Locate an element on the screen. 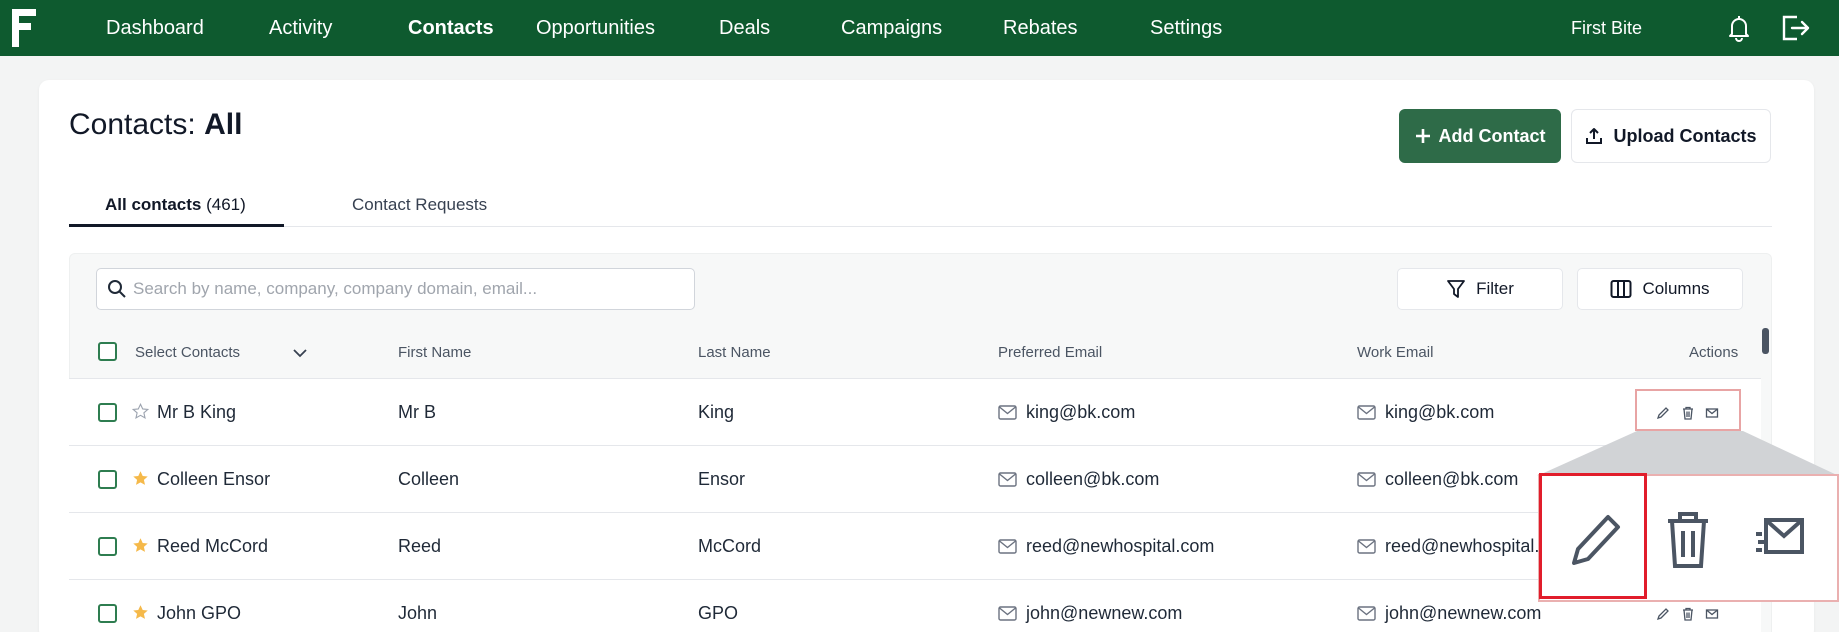 The image size is (1839, 632). nav-item-activity: Activity is located at coordinates (300, 28).